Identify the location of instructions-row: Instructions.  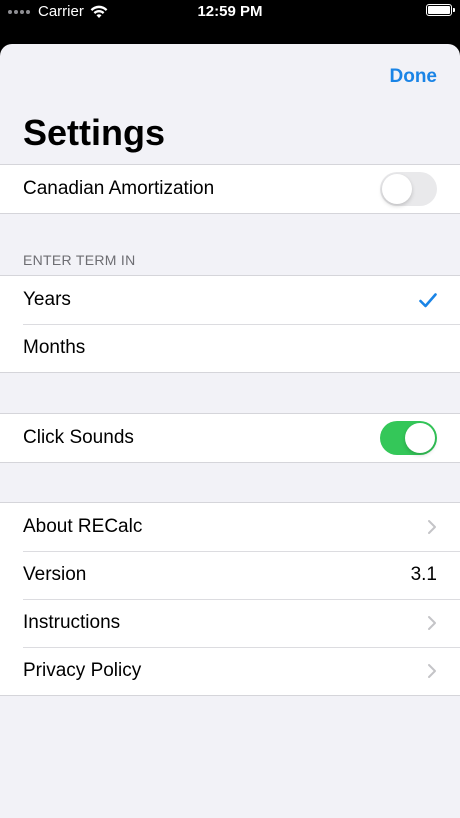
(230, 623).